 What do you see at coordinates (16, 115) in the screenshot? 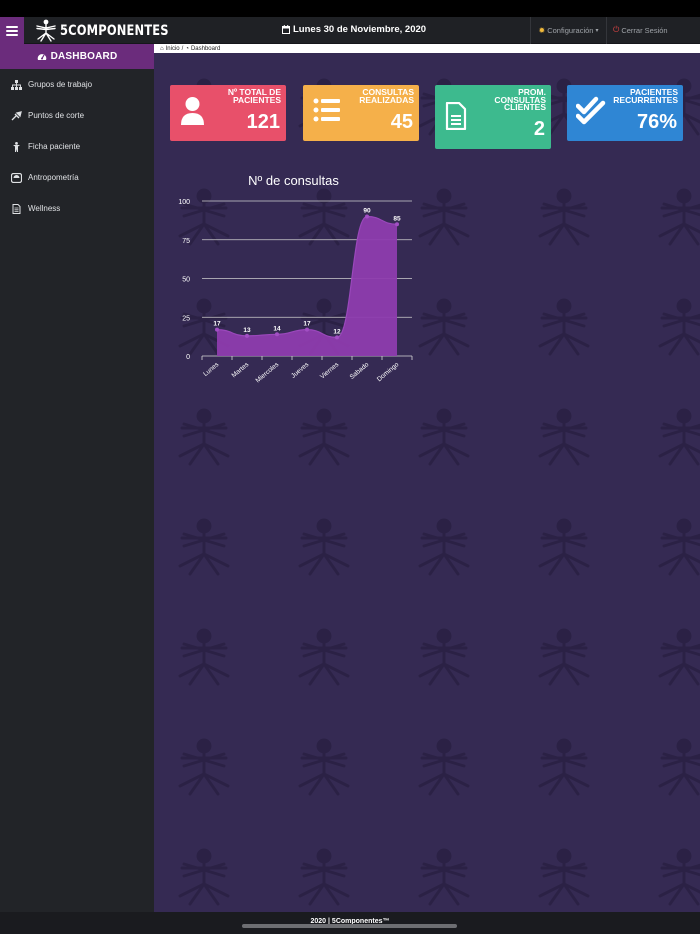
I see `needle-icon` at bounding box center [16, 115].